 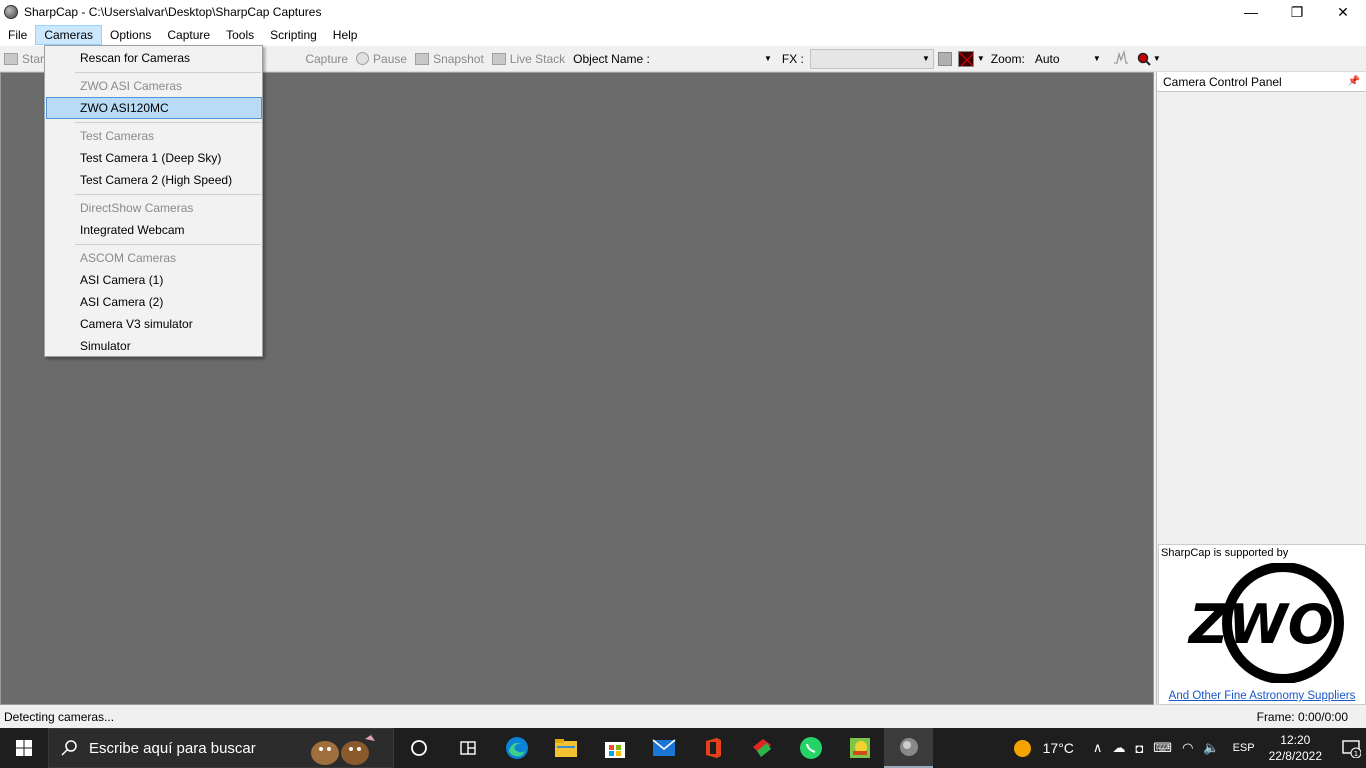 What do you see at coordinates (1351, 748) in the screenshot?
I see `notification-center-icon: 1` at bounding box center [1351, 748].